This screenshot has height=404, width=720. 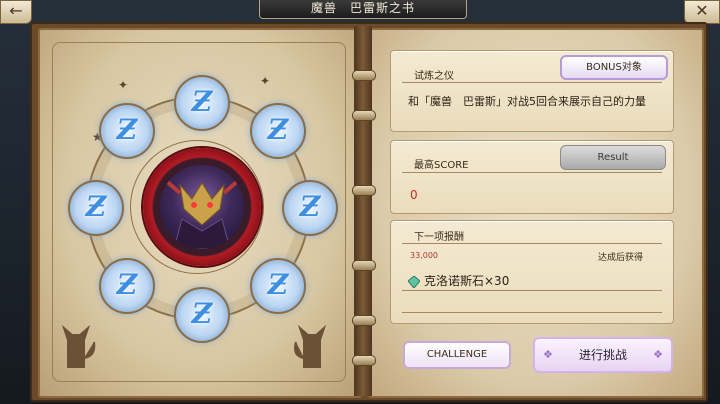 I want to click on trial-label: 试炼之仪, so click(x=434, y=76).